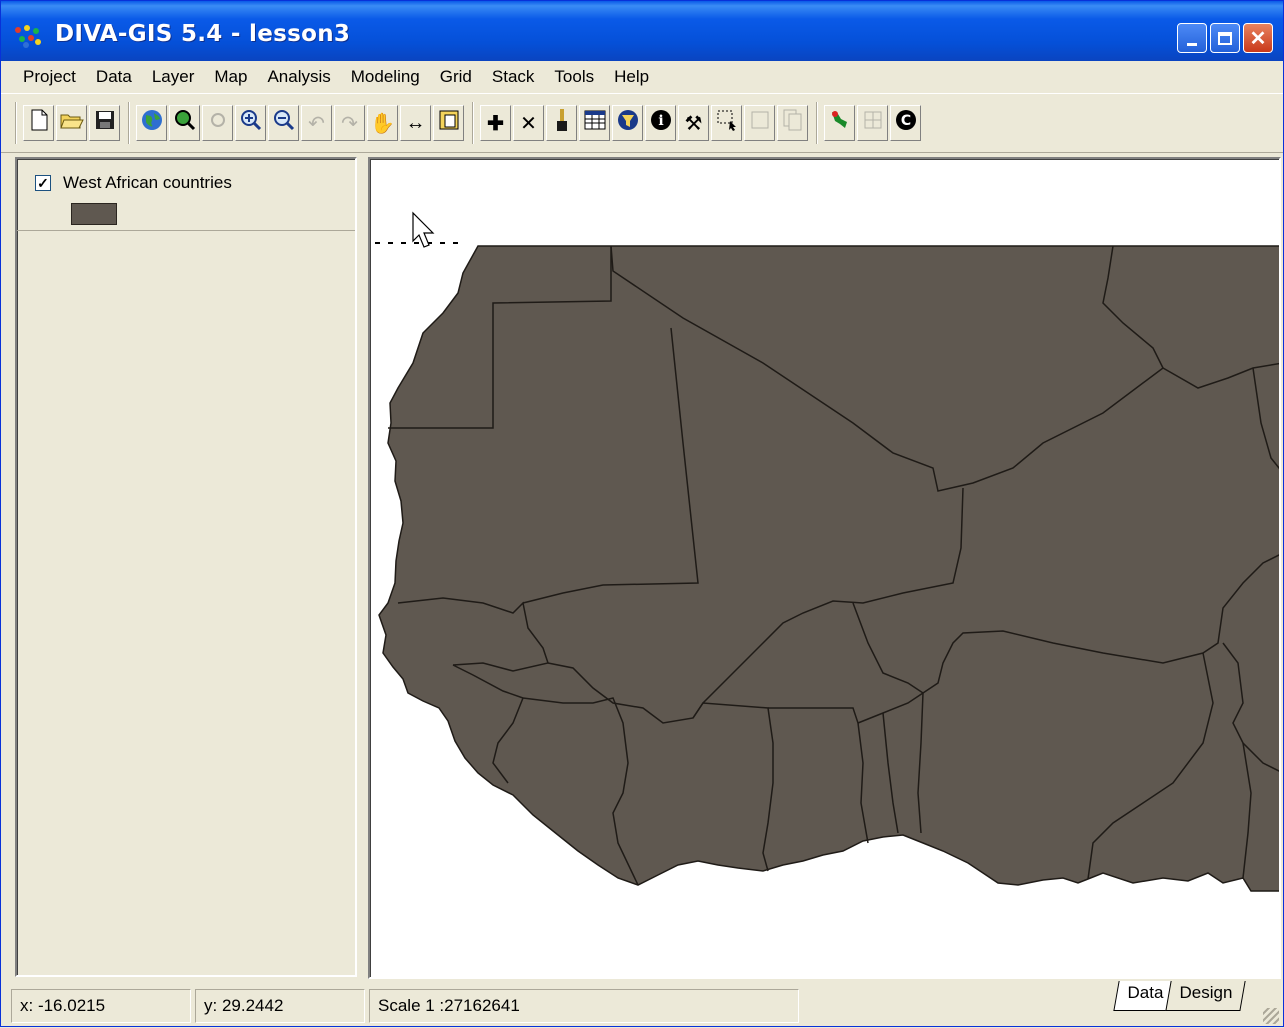 Image resolution: width=1284 pixels, height=1028 pixels. Describe the element at coordinates (511, 77) in the screenshot. I see `menu-stack: Stack` at that location.